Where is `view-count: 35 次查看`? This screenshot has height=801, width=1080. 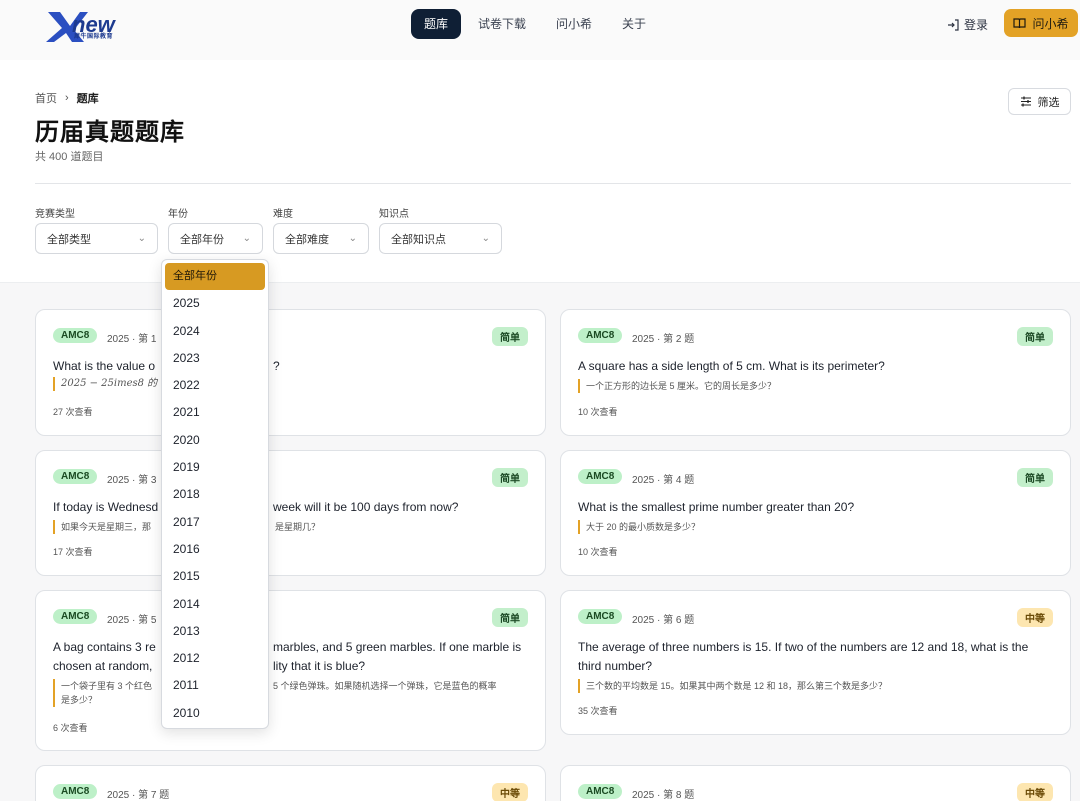
view-count: 35 次查看 is located at coordinates (598, 711).